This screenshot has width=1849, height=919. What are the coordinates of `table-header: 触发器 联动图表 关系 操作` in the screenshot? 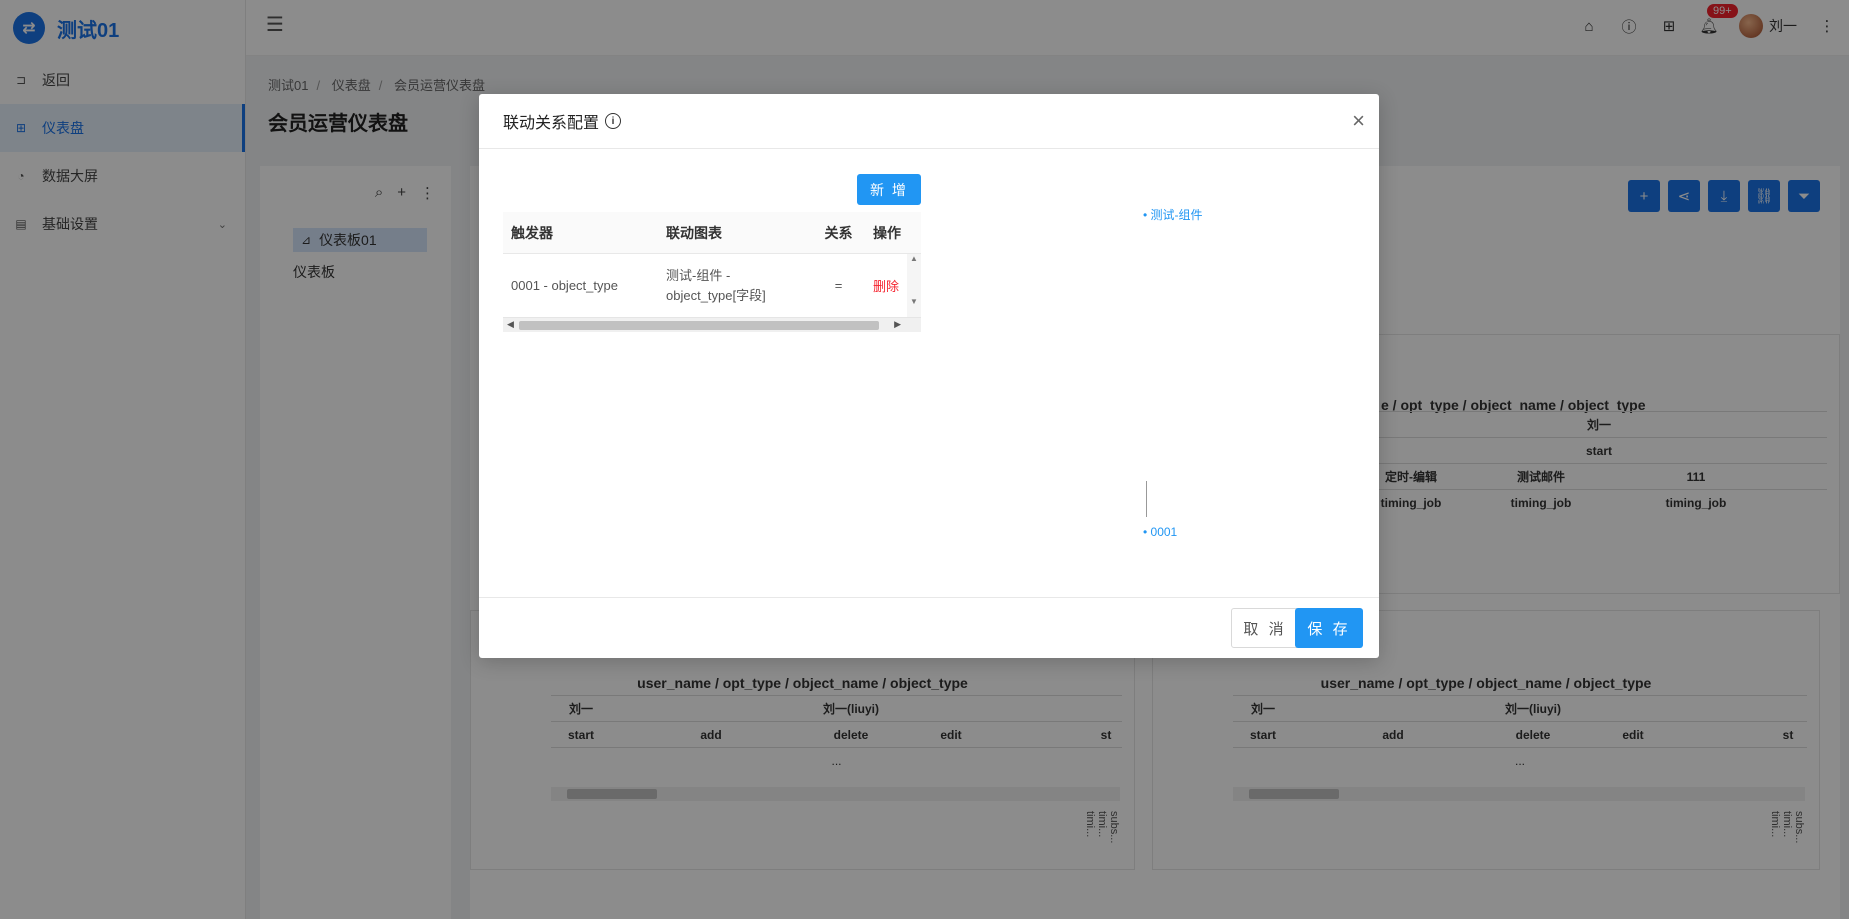 It's located at (712, 233).